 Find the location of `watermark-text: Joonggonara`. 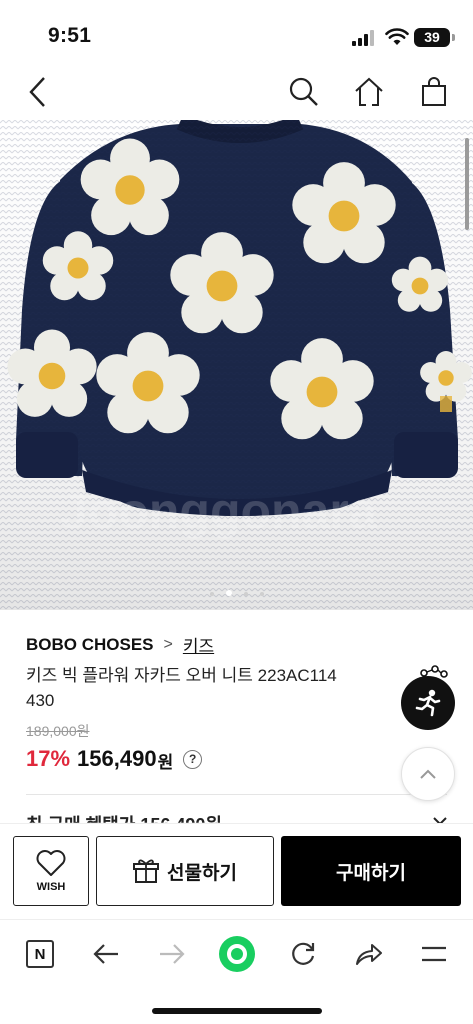

watermark-text: Joonggonara is located at coordinates (219, 511).